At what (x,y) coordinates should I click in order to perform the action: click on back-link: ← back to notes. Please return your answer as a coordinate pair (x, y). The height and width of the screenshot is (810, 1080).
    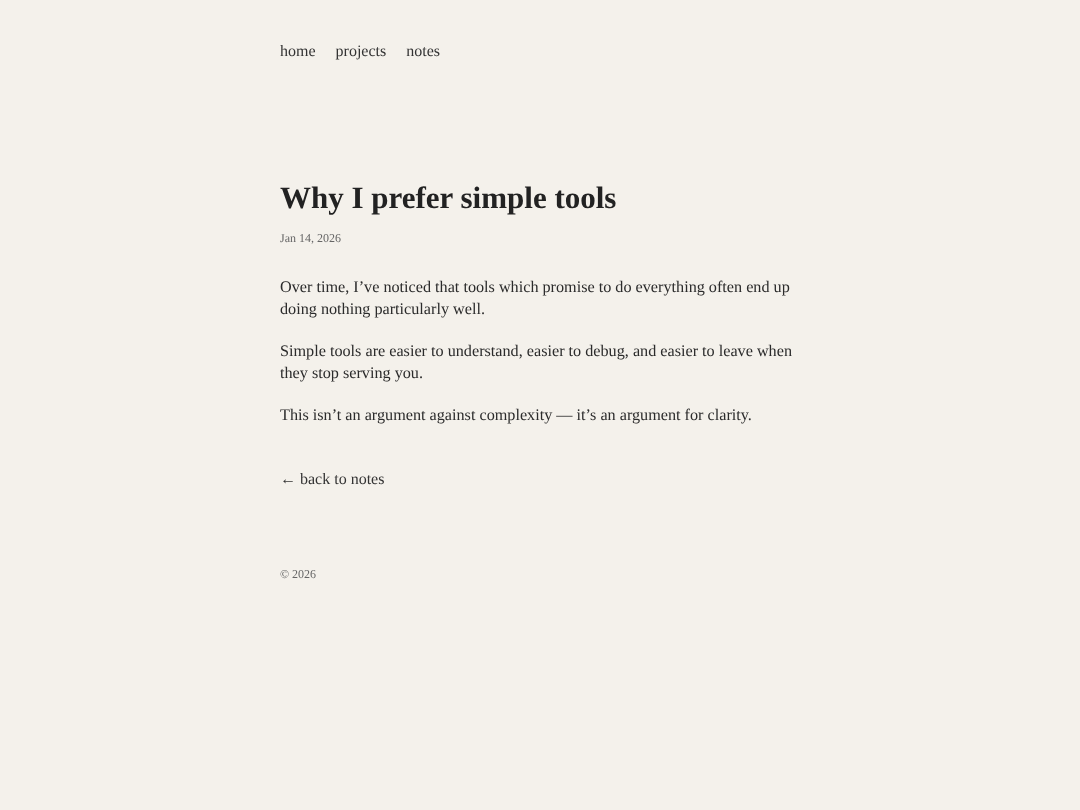
    Looking at the image, I should click on (332, 479).